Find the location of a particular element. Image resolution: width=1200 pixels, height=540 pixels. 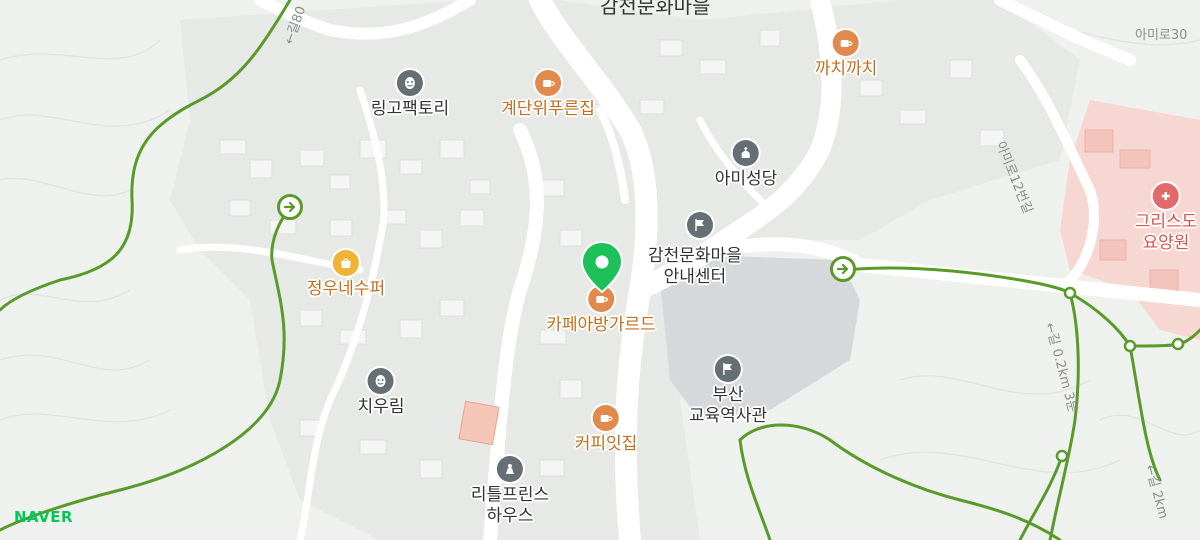

store-icon is located at coordinates (345, 263).